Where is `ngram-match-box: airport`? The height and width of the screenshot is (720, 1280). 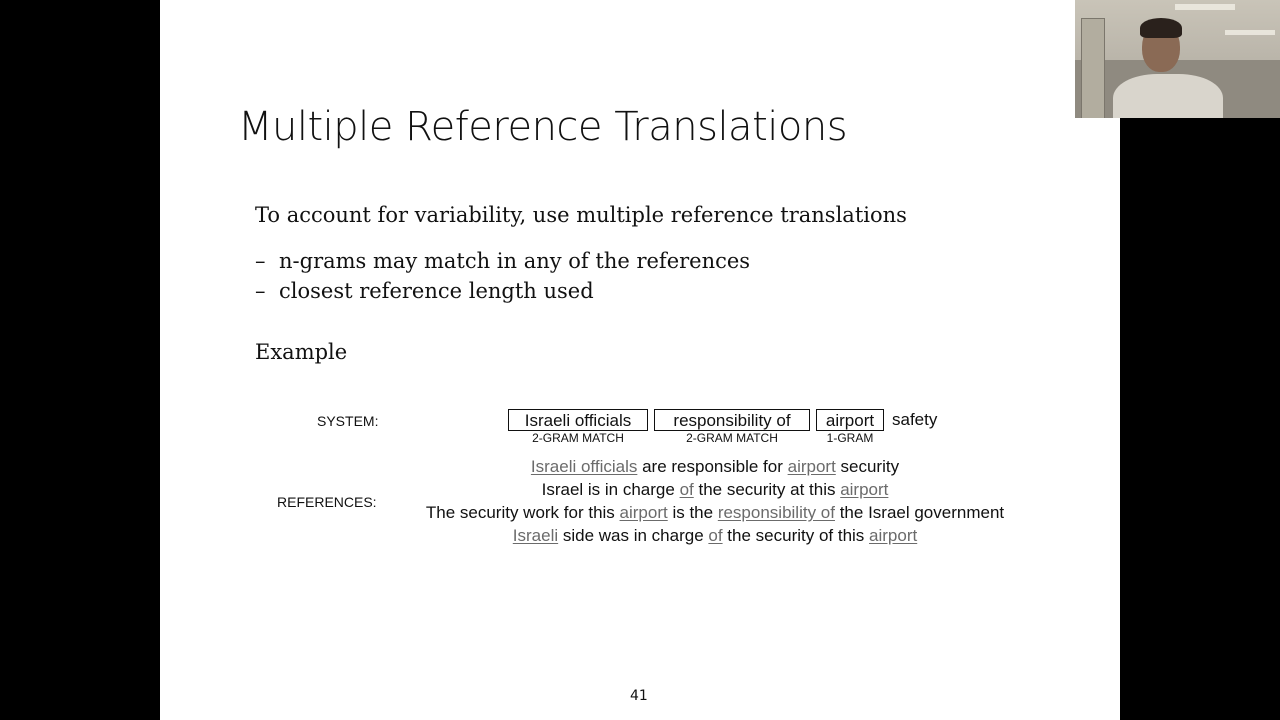
ngram-match-box: airport is located at coordinates (850, 420).